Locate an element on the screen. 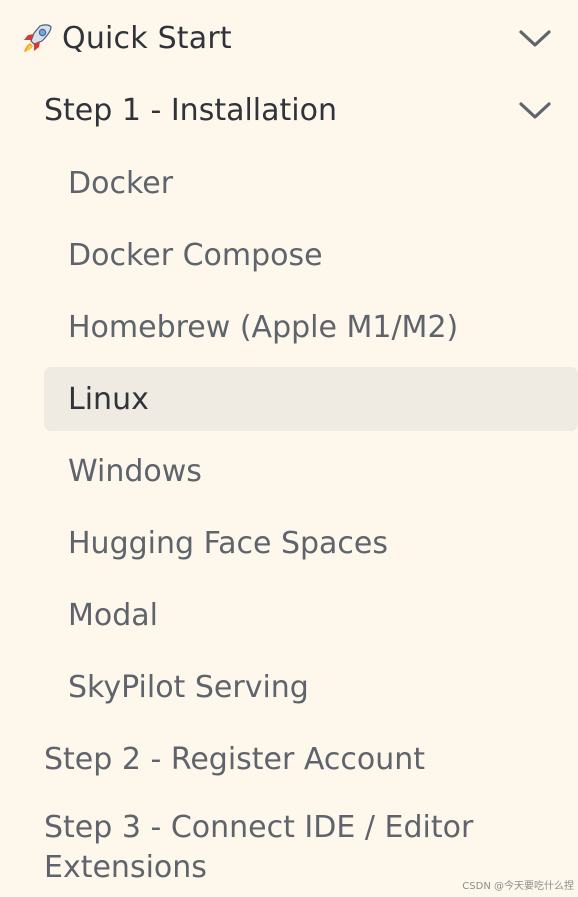  step-1-label: Step 1 - Installation is located at coordinates (190, 110).